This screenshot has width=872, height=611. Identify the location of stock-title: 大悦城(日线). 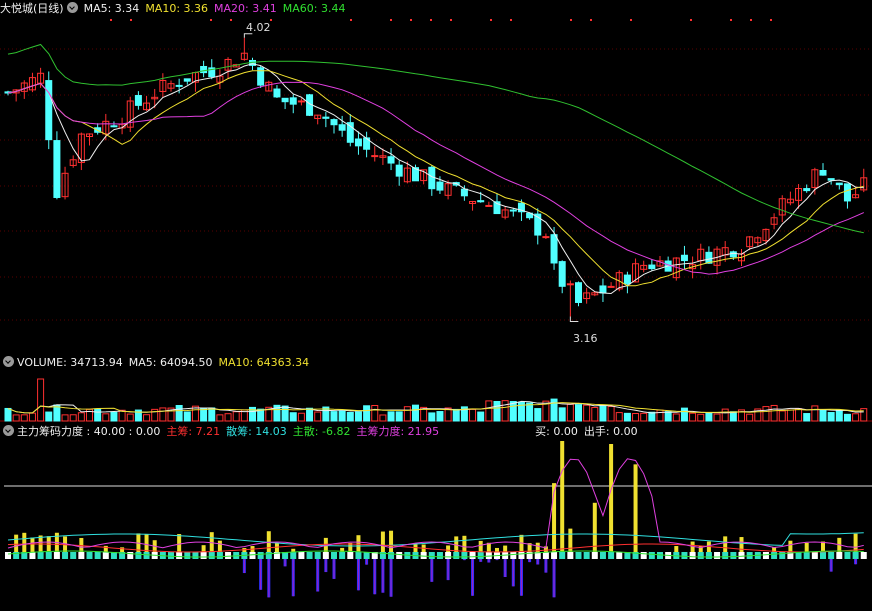
(32, 8).